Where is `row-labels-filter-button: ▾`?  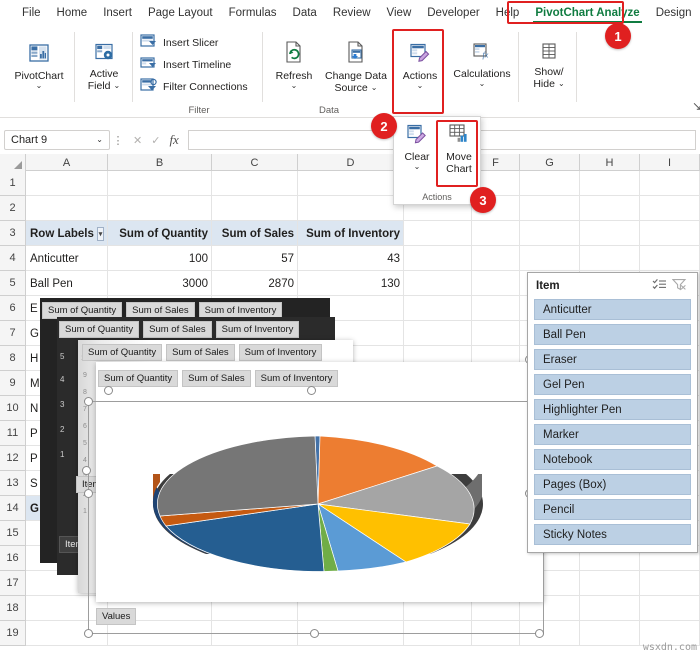 row-labels-filter-button: ▾ is located at coordinates (100, 233).